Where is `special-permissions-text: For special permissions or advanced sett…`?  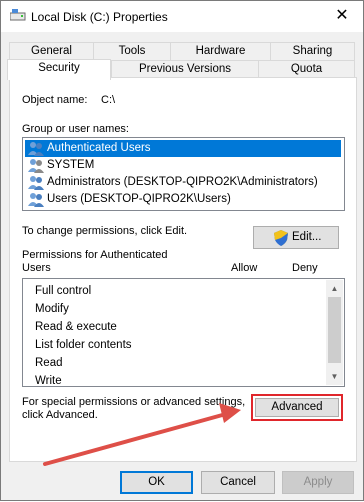 special-permissions-text: For special permissions or advanced sett… is located at coordinates (134, 402).